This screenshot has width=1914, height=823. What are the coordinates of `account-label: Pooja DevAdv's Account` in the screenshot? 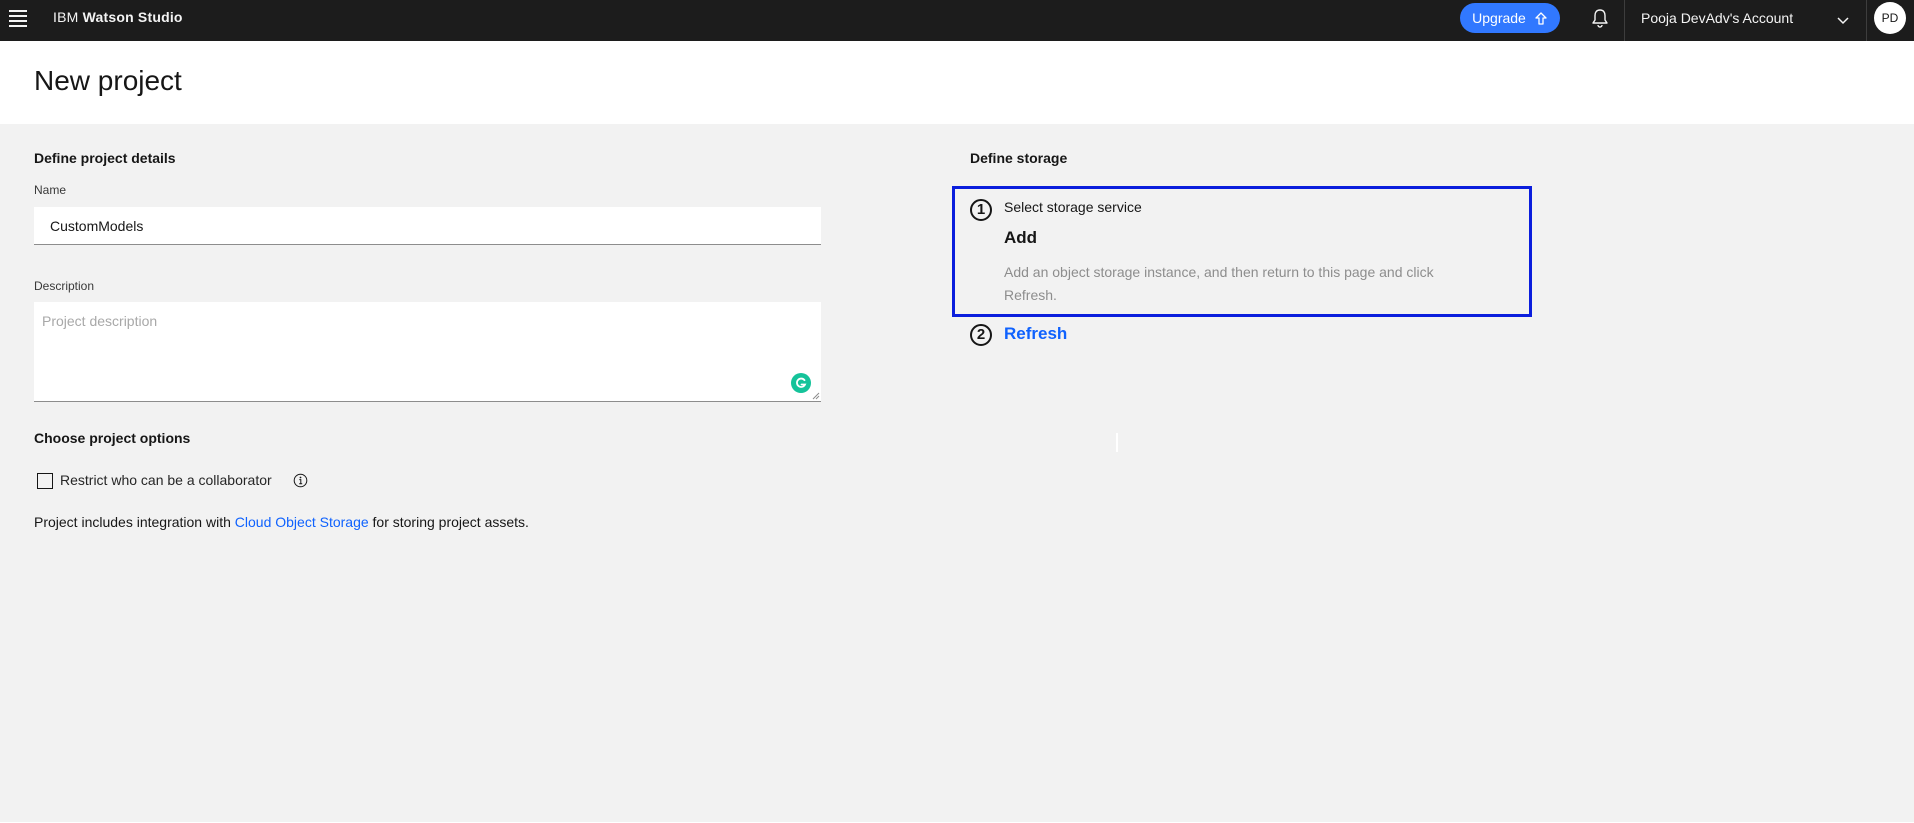 It's located at (1717, 18).